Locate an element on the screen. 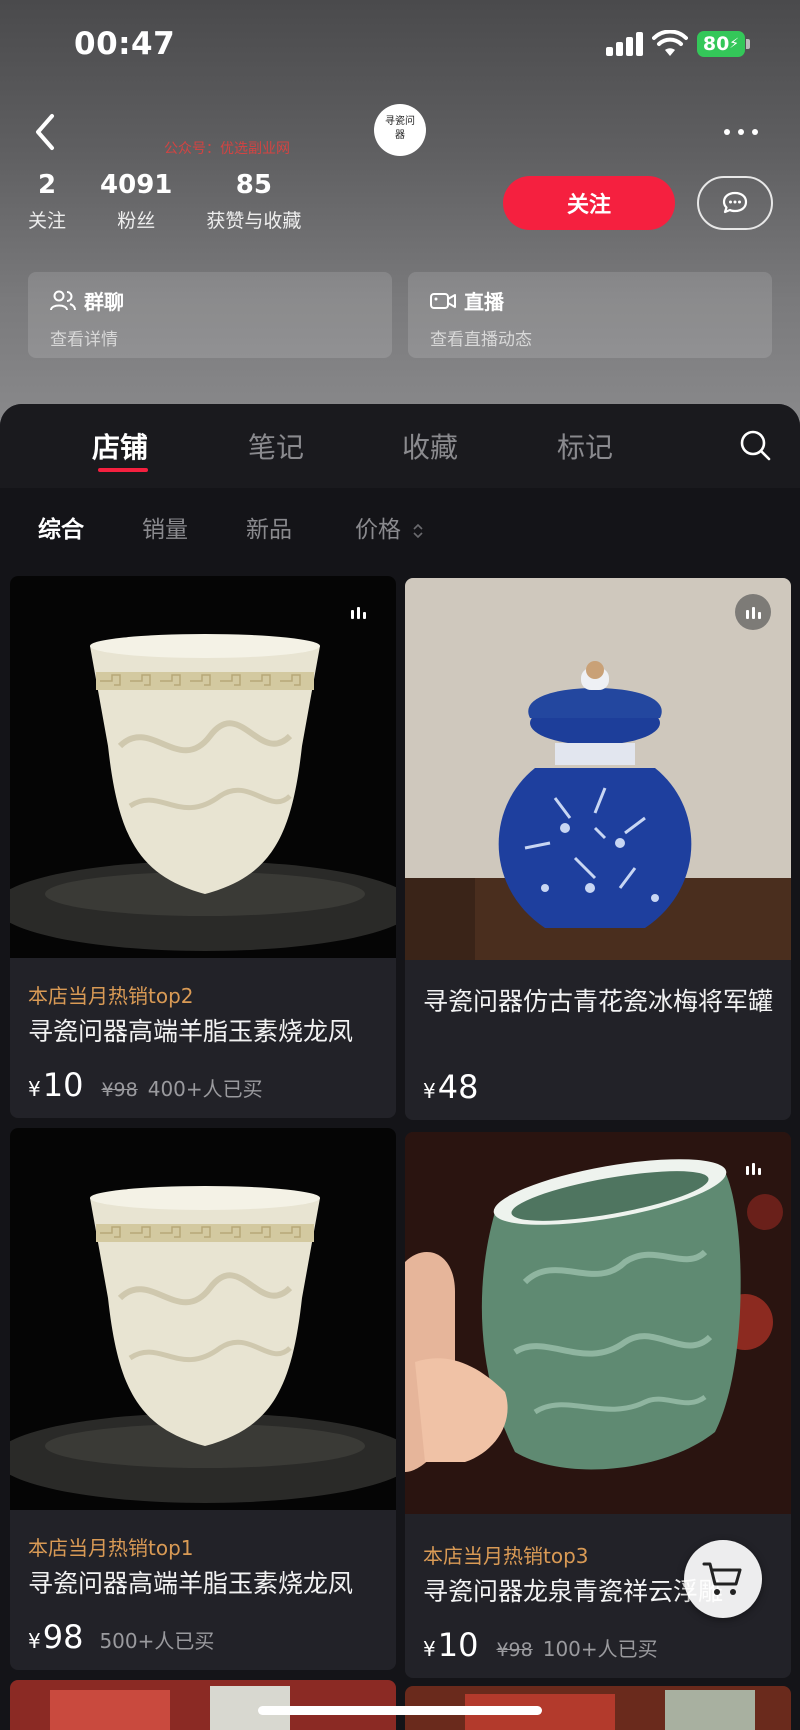 This screenshot has height=1730, width=800. product-image-blue-white-jar is located at coordinates (598, 769).